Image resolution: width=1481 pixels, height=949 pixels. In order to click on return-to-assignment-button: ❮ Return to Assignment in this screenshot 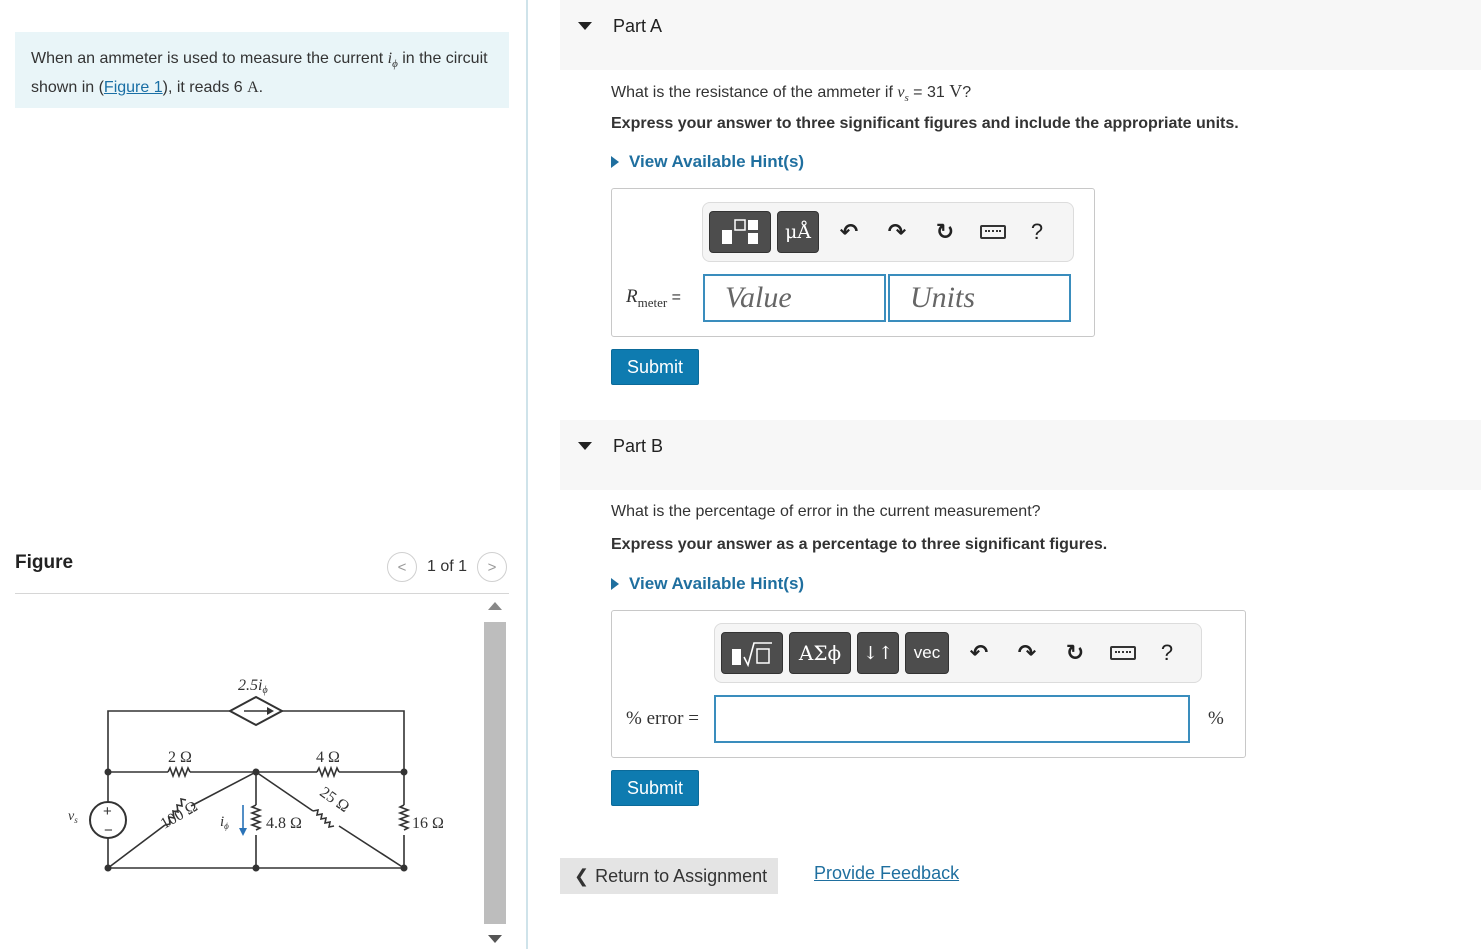, I will do `click(669, 876)`.